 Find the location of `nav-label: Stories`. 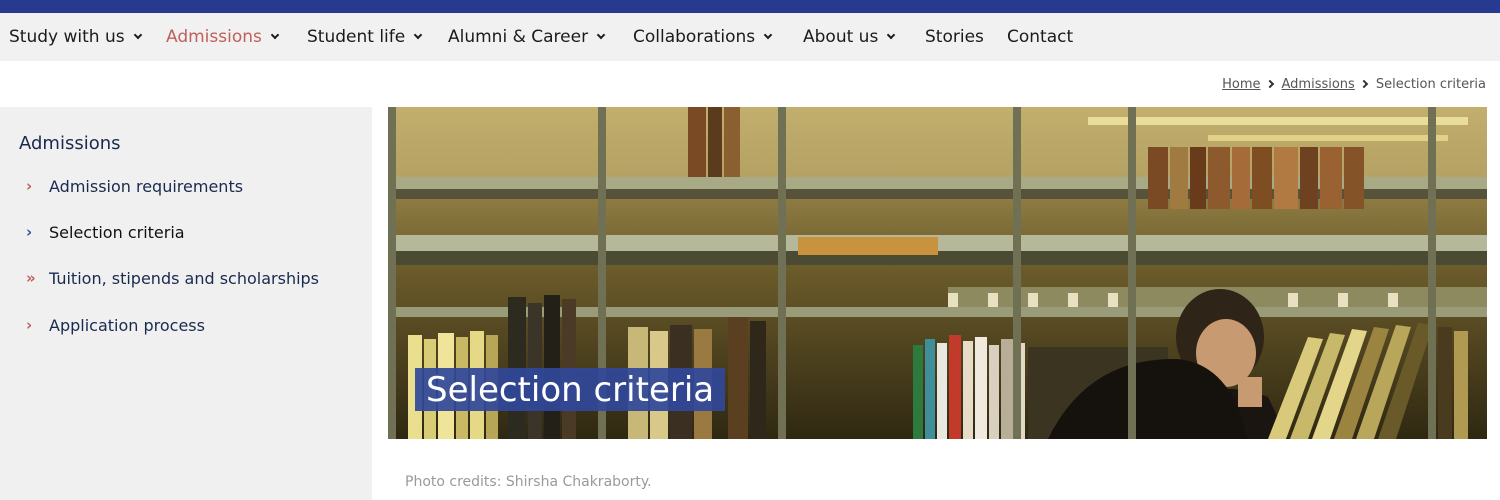

nav-label: Stories is located at coordinates (954, 37).